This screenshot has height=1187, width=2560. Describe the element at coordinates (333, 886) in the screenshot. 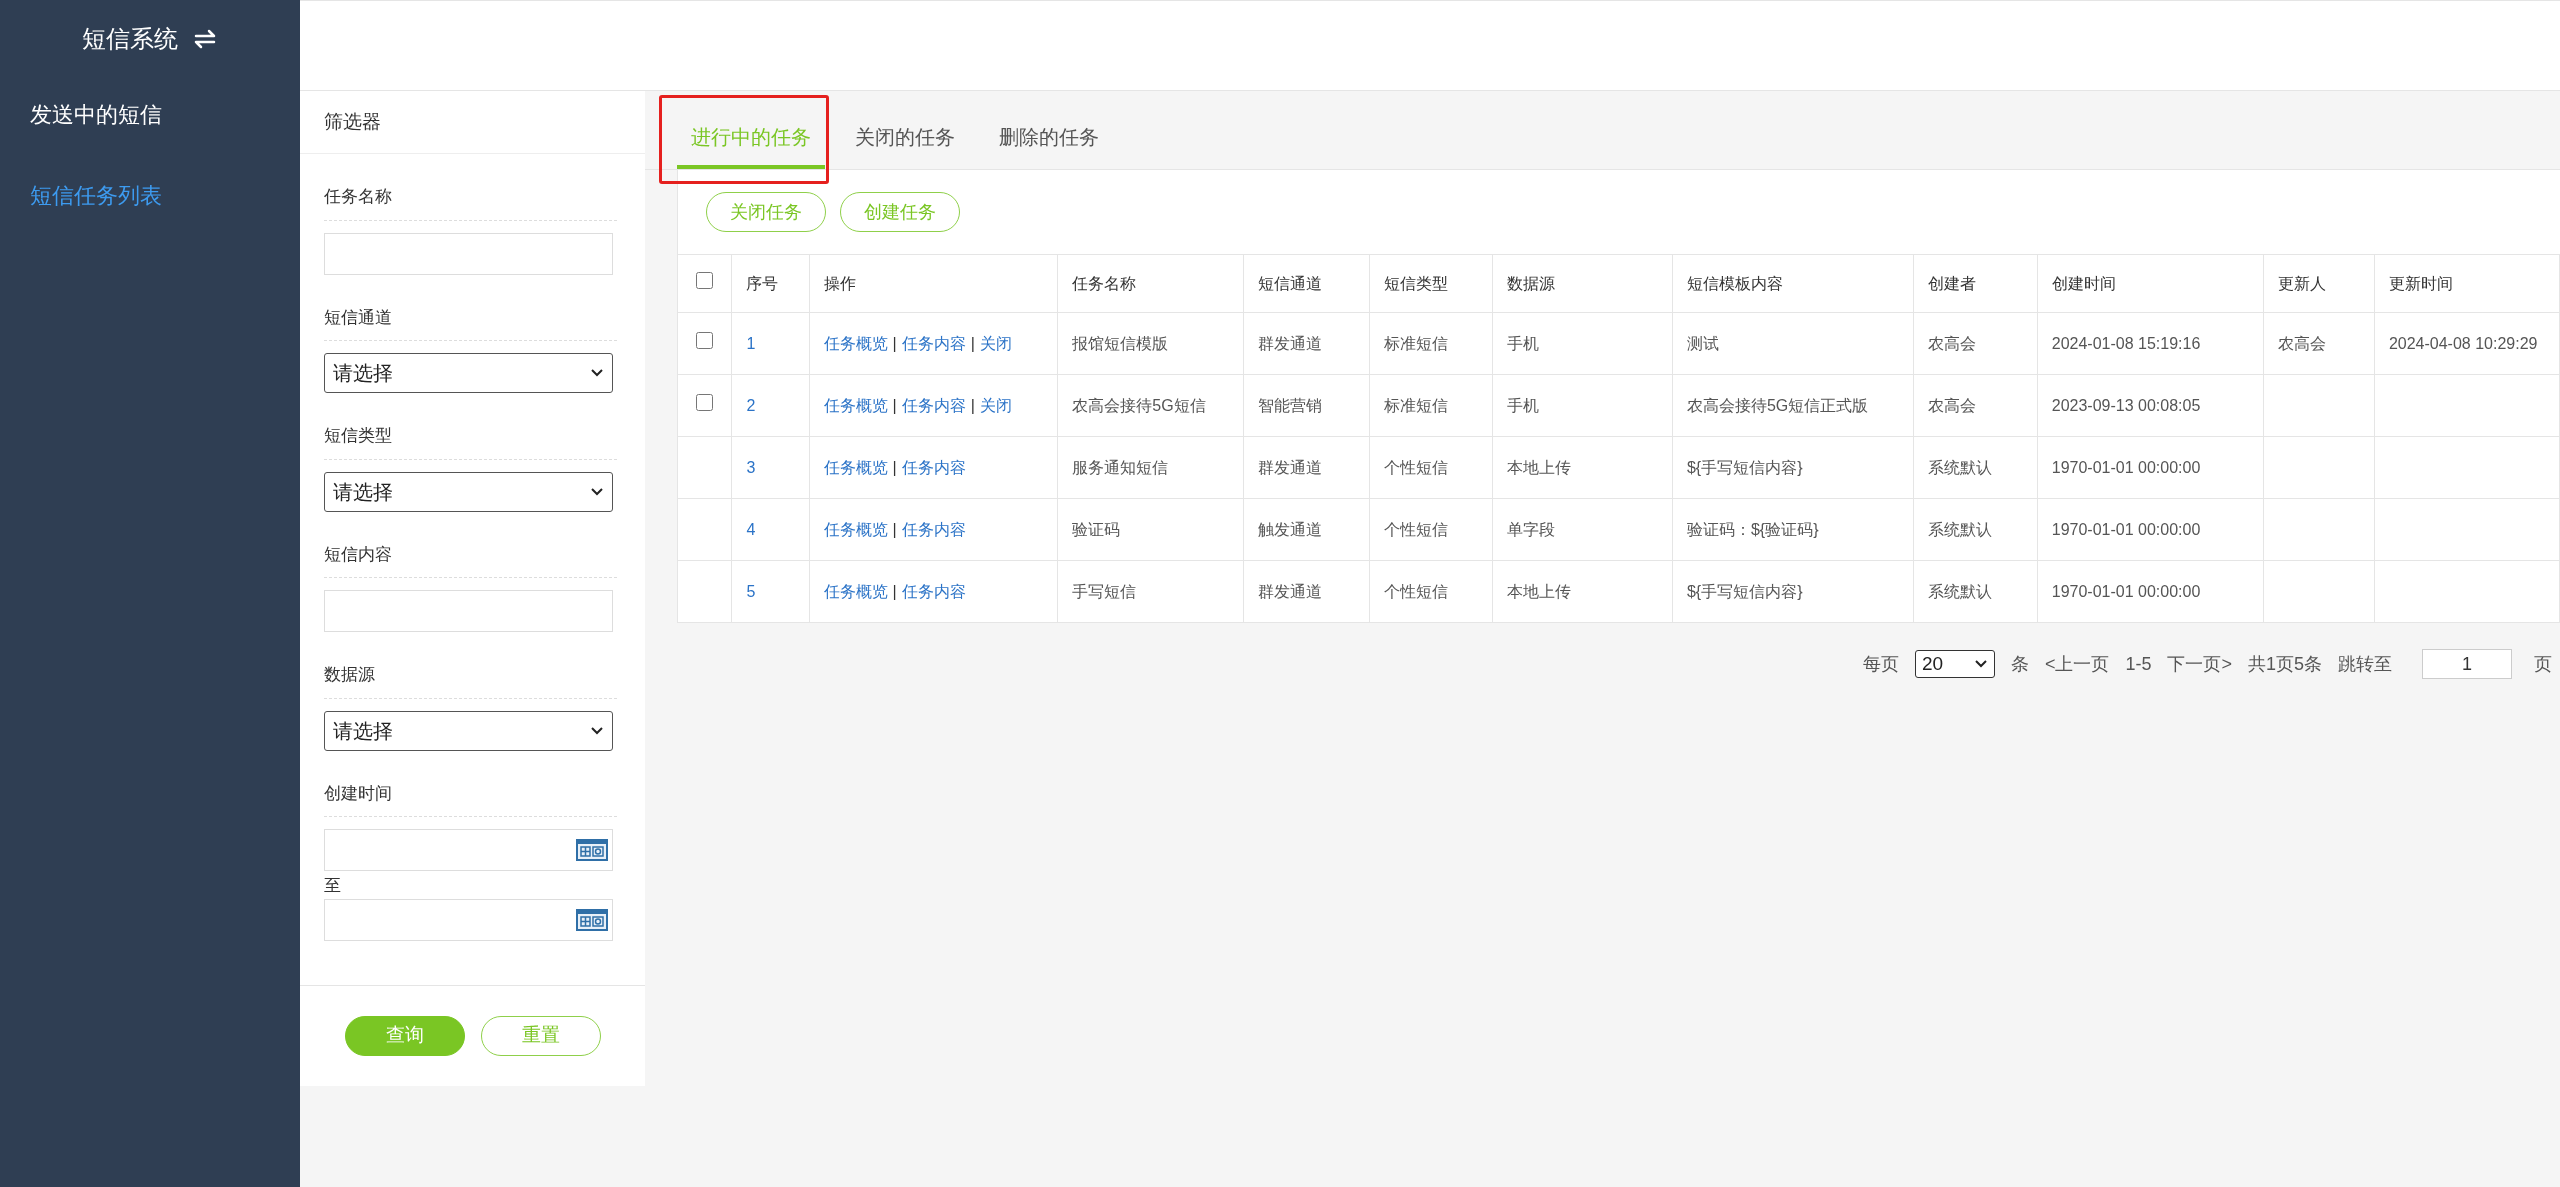

I see `range-separator: 至` at that location.